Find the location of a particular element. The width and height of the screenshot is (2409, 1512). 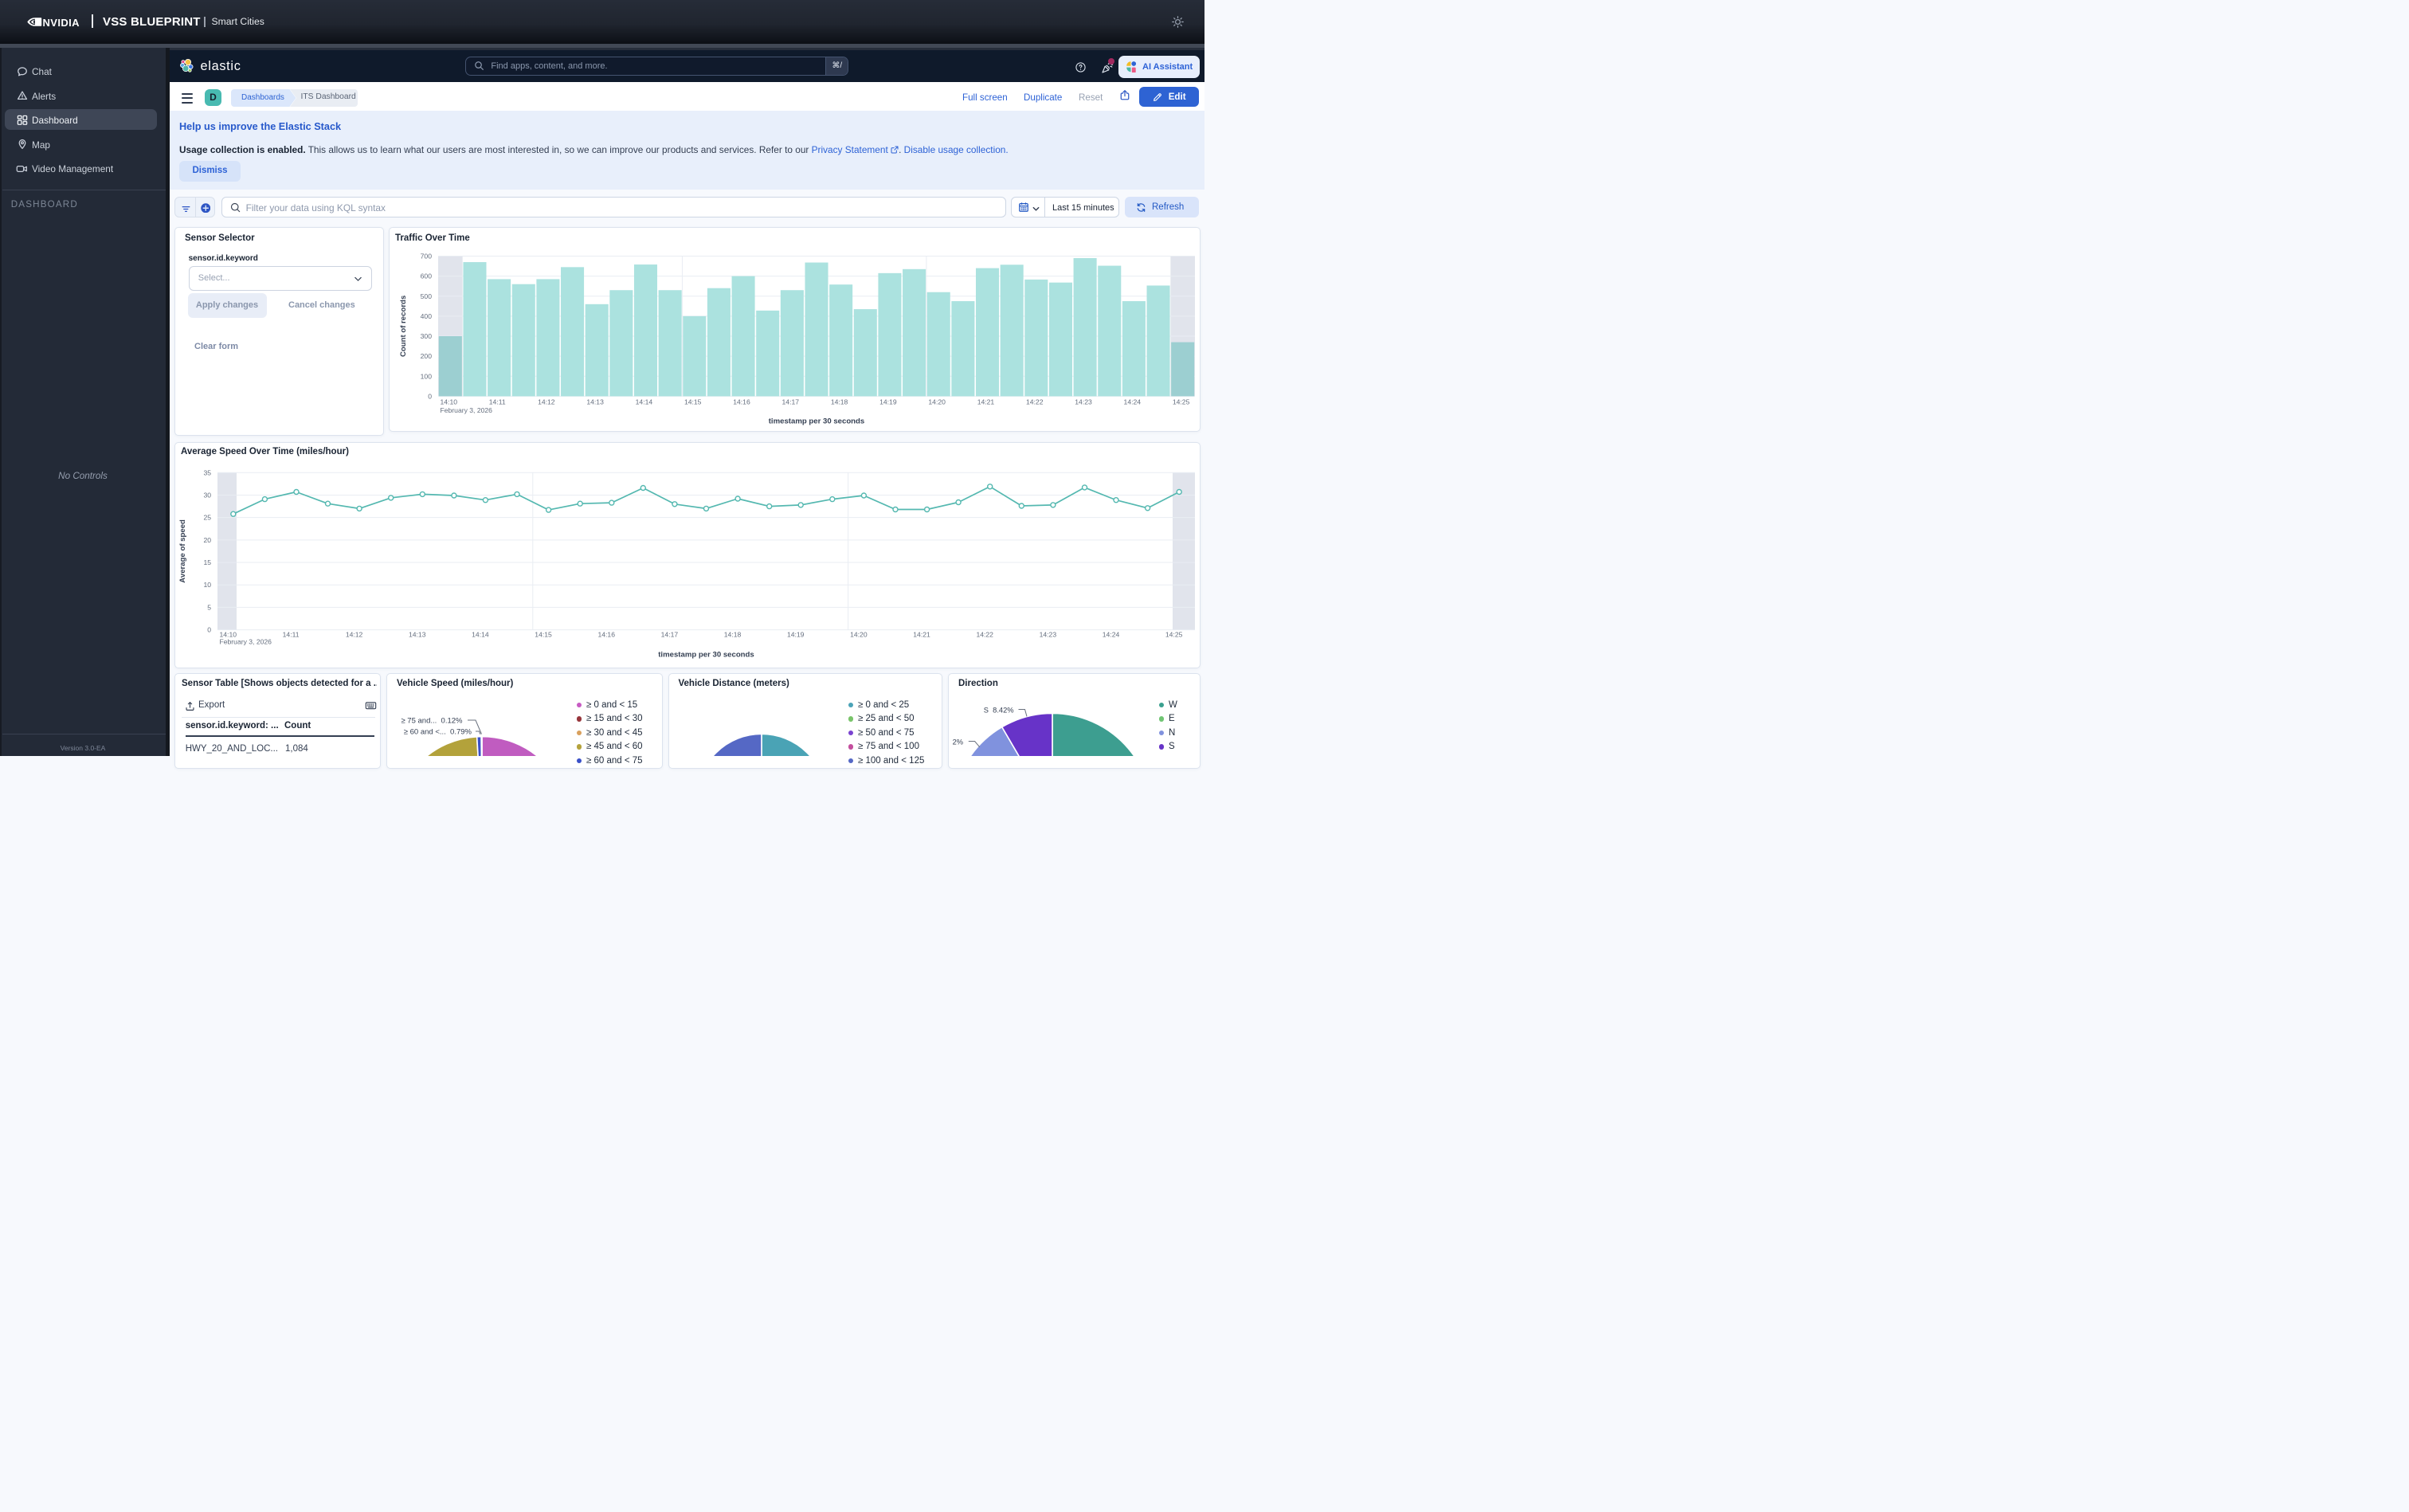

svg-text: 20 is located at coordinates (207, 540).